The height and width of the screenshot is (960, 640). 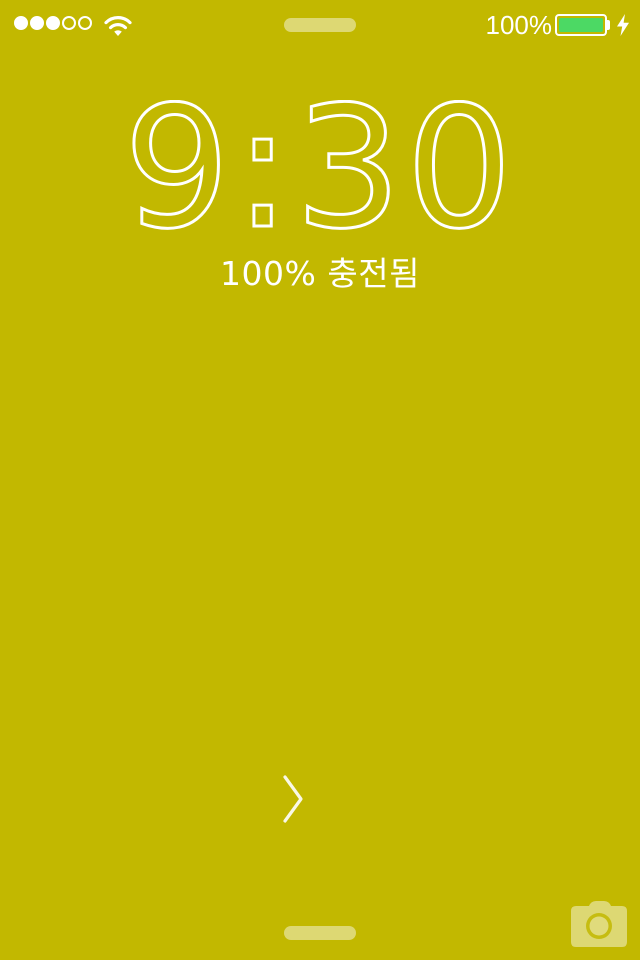 What do you see at coordinates (118, 26) in the screenshot?
I see `wifi-icon` at bounding box center [118, 26].